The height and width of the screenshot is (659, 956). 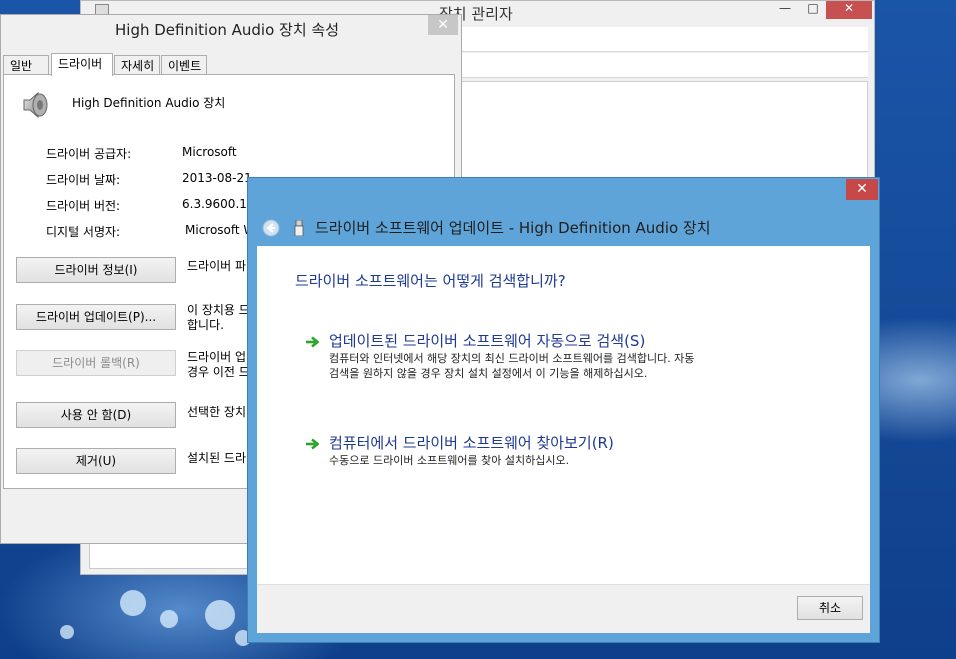 I want to click on wizard-question: 드라이버 소프트웨어는 어떻게 검색합니까?, so click(x=430, y=281).